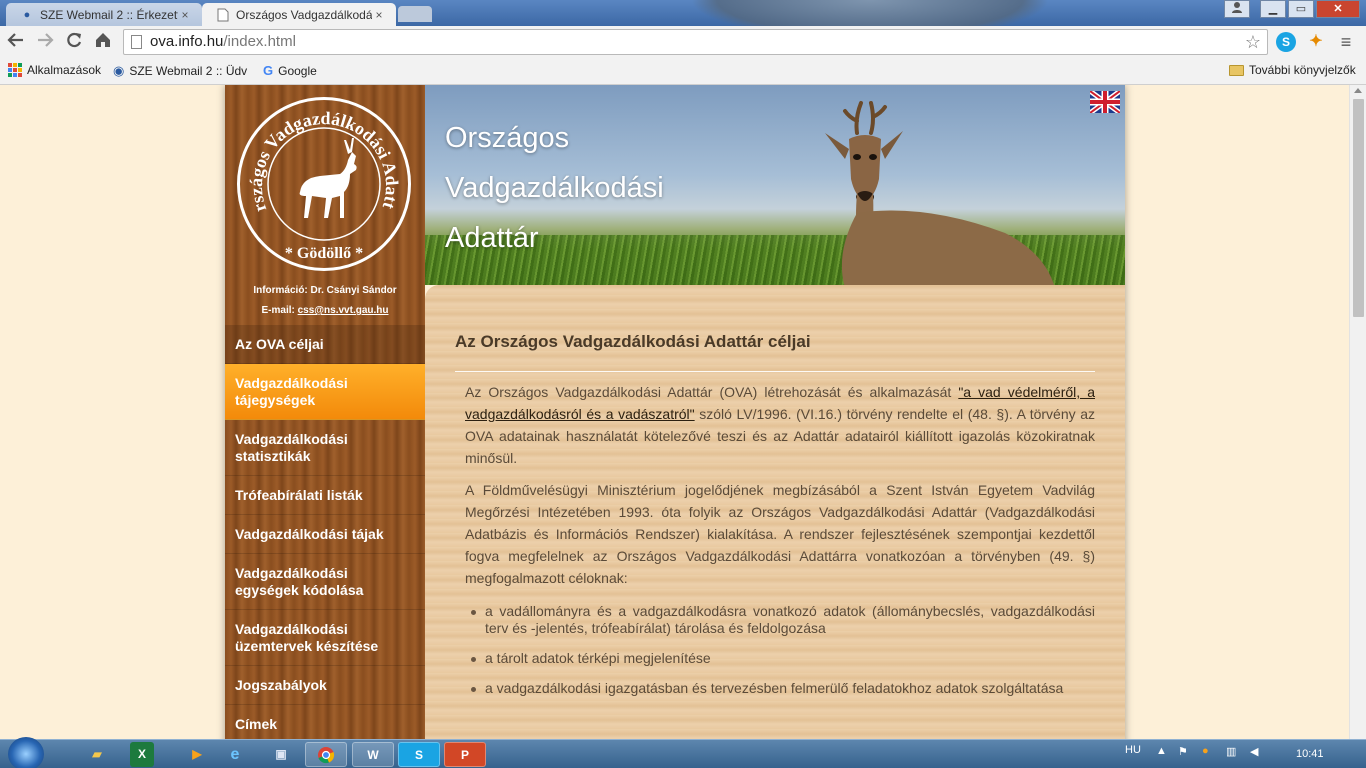 This screenshot has width=1366, height=768. What do you see at coordinates (325, 290) in the screenshot?
I see `contact-person: Információ: Dr. Csányi Sándor` at bounding box center [325, 290].